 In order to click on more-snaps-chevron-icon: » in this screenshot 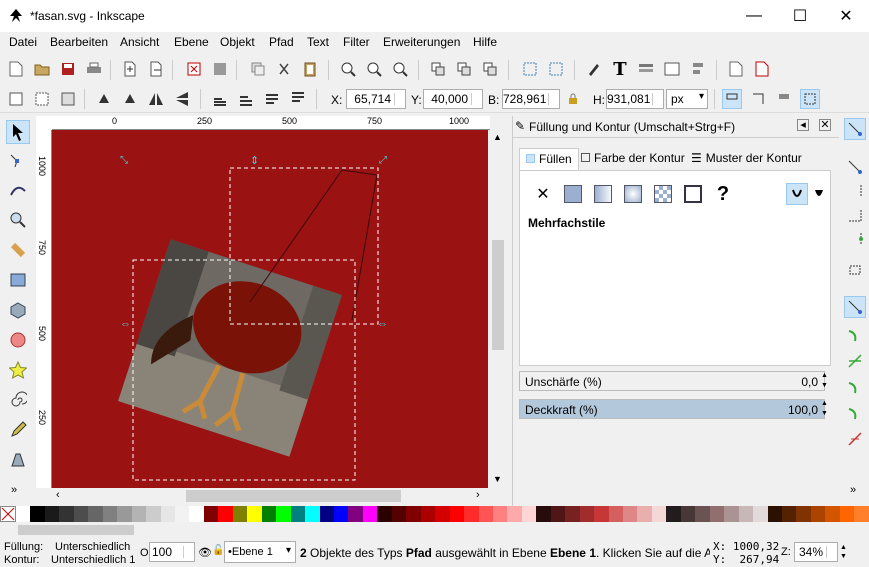, I will do `click(853, 490)`.